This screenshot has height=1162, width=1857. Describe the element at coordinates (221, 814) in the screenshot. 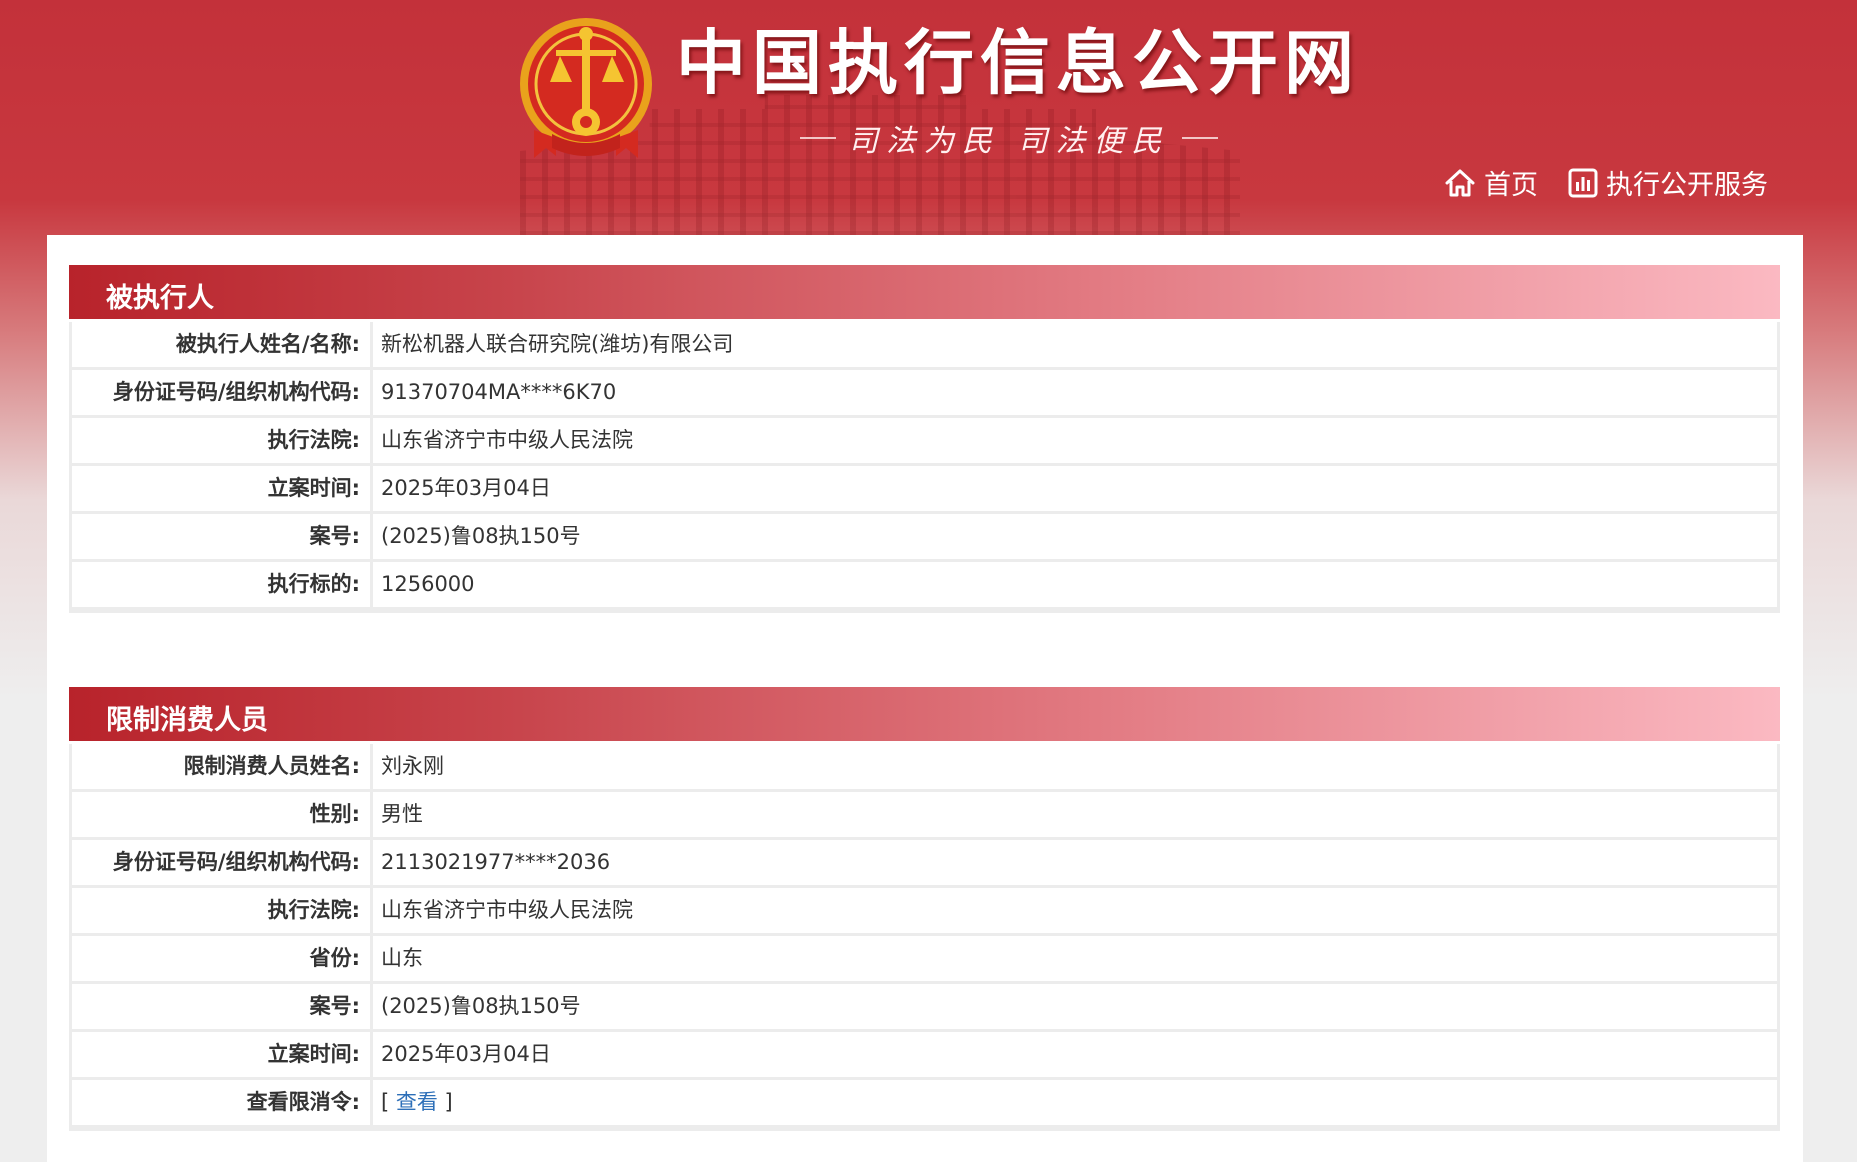

I see `row-label: 性别:` at that location.